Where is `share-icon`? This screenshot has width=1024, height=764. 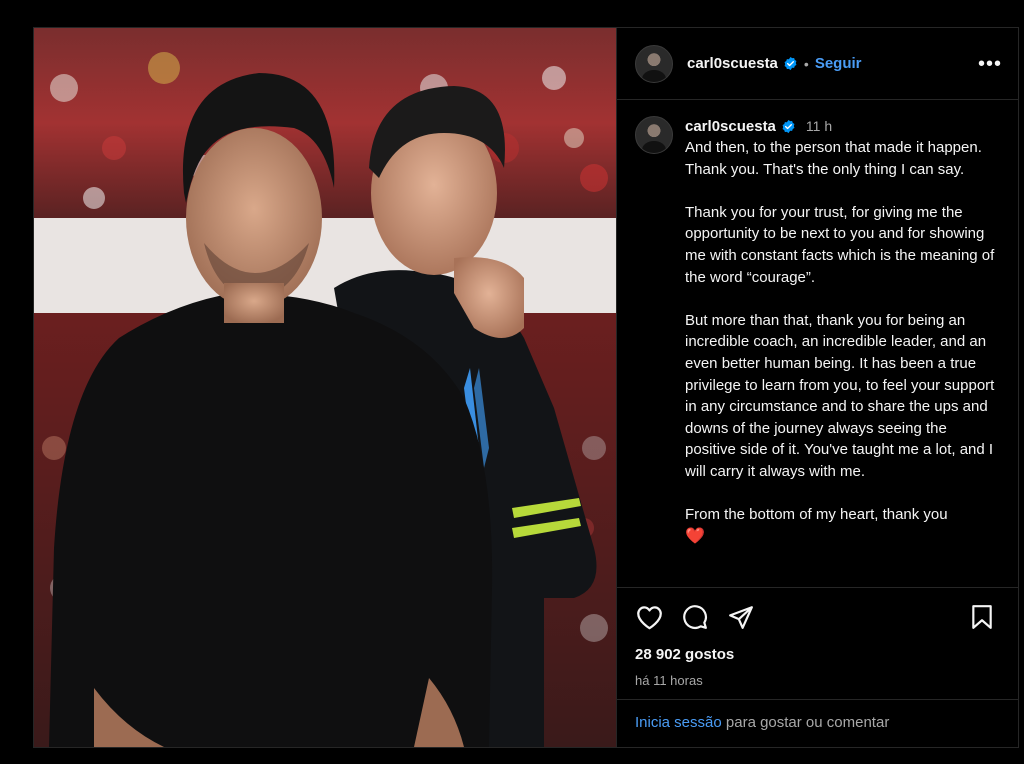
share-icon is located at coordinates (741, 617).